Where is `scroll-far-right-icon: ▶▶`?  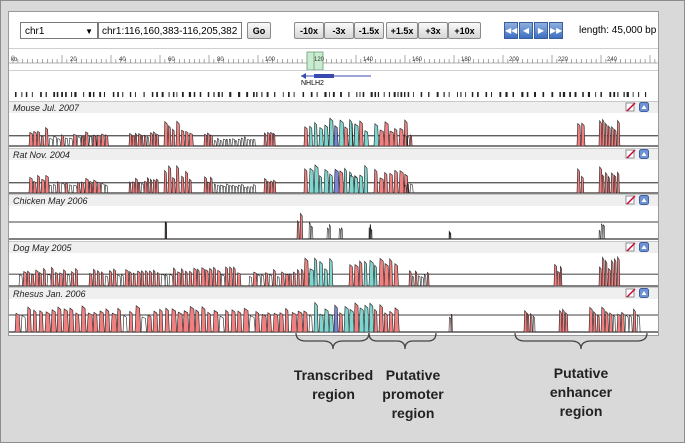
scroll-far-right-icon: ▶▶ is located at coordinates (556, 30).